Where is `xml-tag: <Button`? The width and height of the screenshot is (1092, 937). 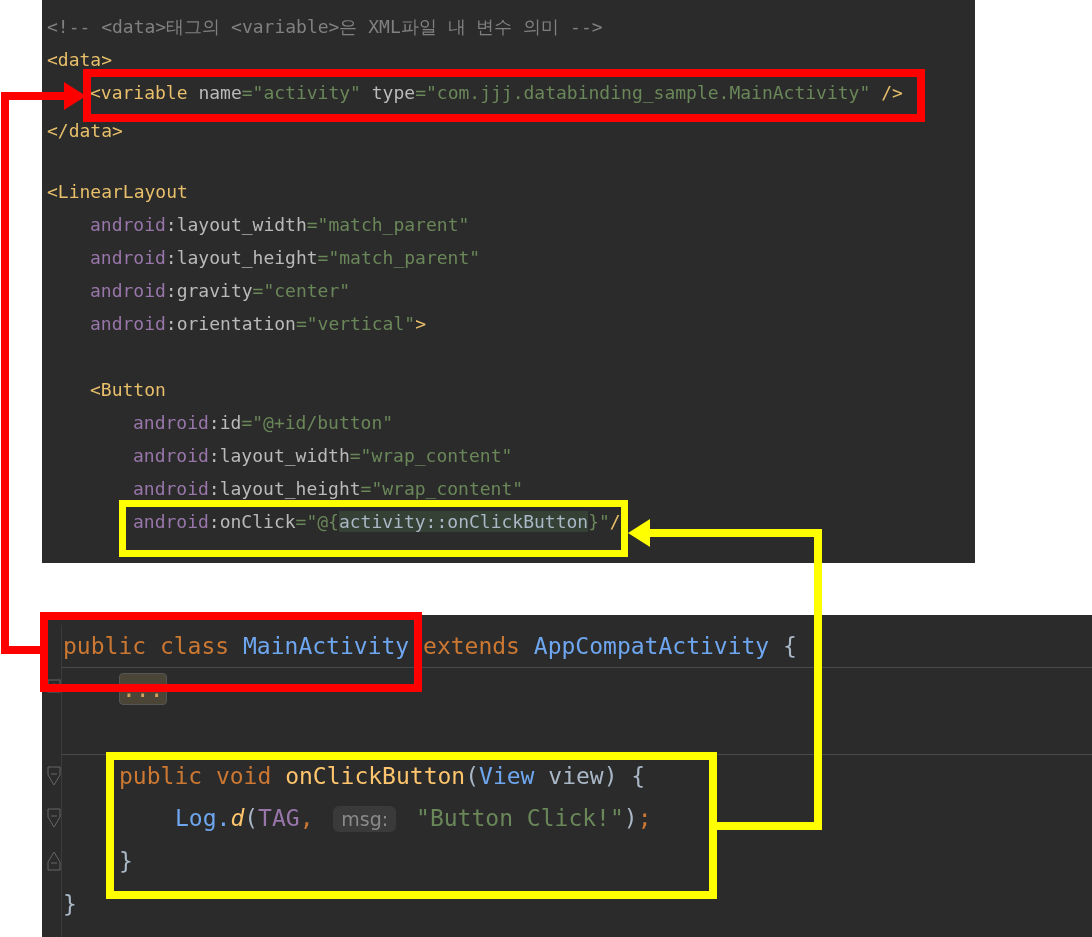
xml-tag: <Button is located at coordinates (128, 389).